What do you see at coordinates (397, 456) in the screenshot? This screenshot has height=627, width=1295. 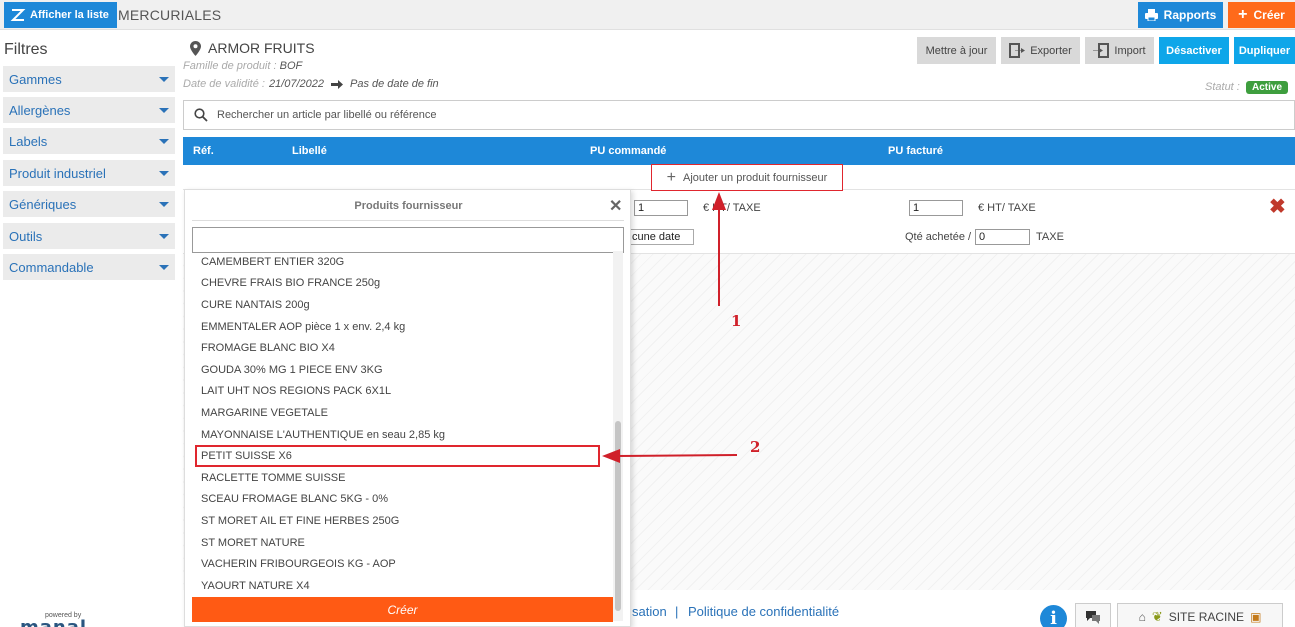 I see `list-item-highlighted: PETIT SUISSE X6` at bounding box center [397, 456].